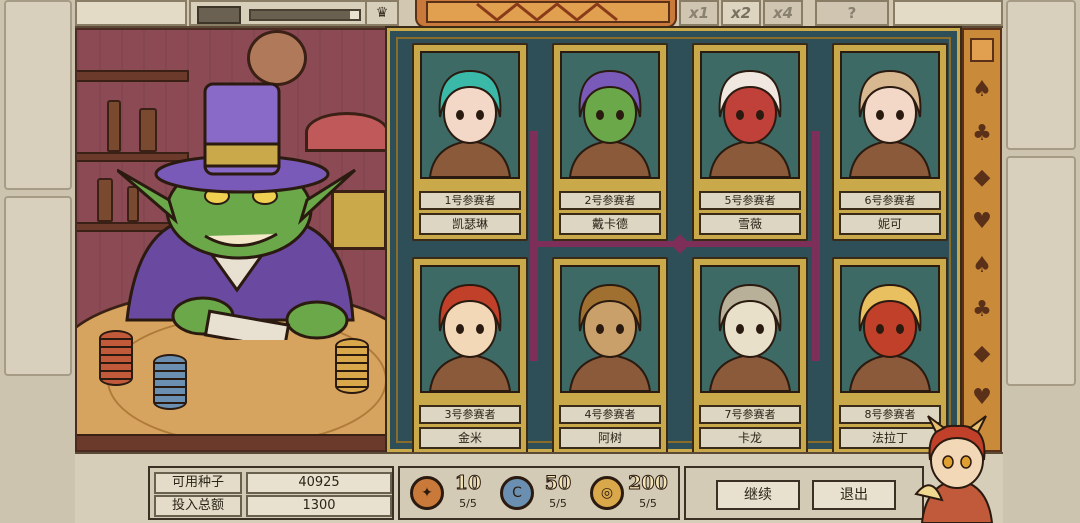  I want to click on progress-indicator-box, so click(219, 15).